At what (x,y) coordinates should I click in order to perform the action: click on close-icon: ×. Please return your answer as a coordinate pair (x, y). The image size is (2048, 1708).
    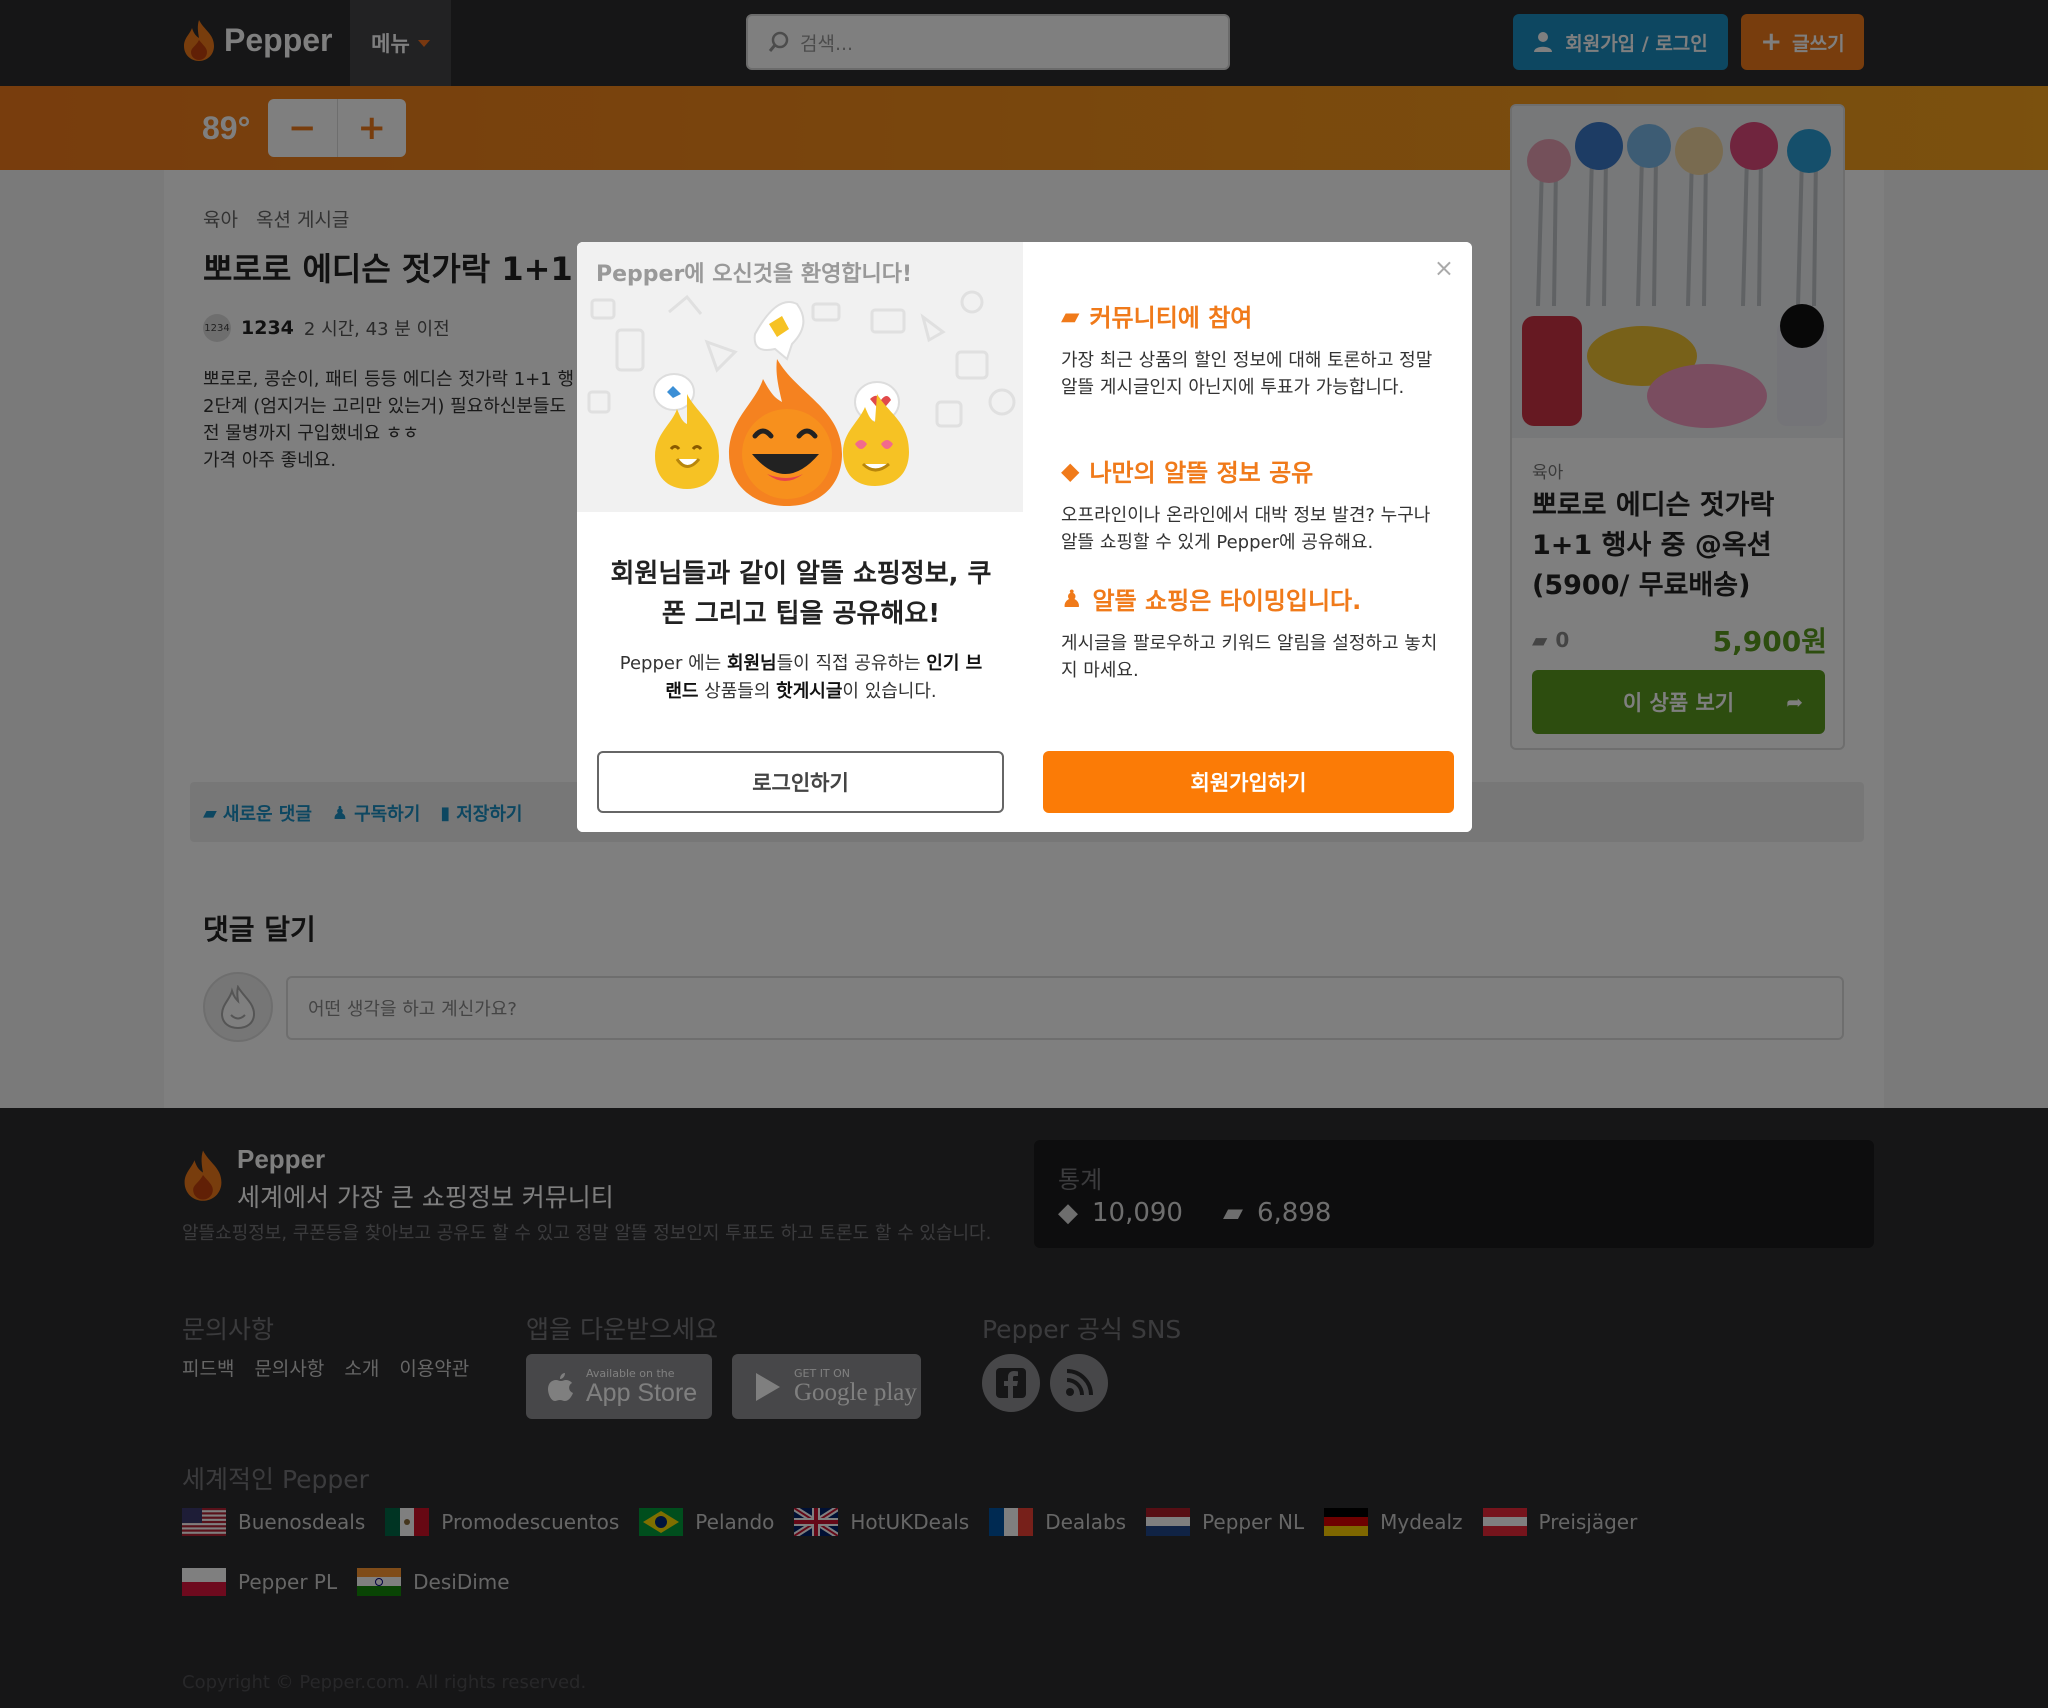
    Looking at the image, I should click on (1444, 268).